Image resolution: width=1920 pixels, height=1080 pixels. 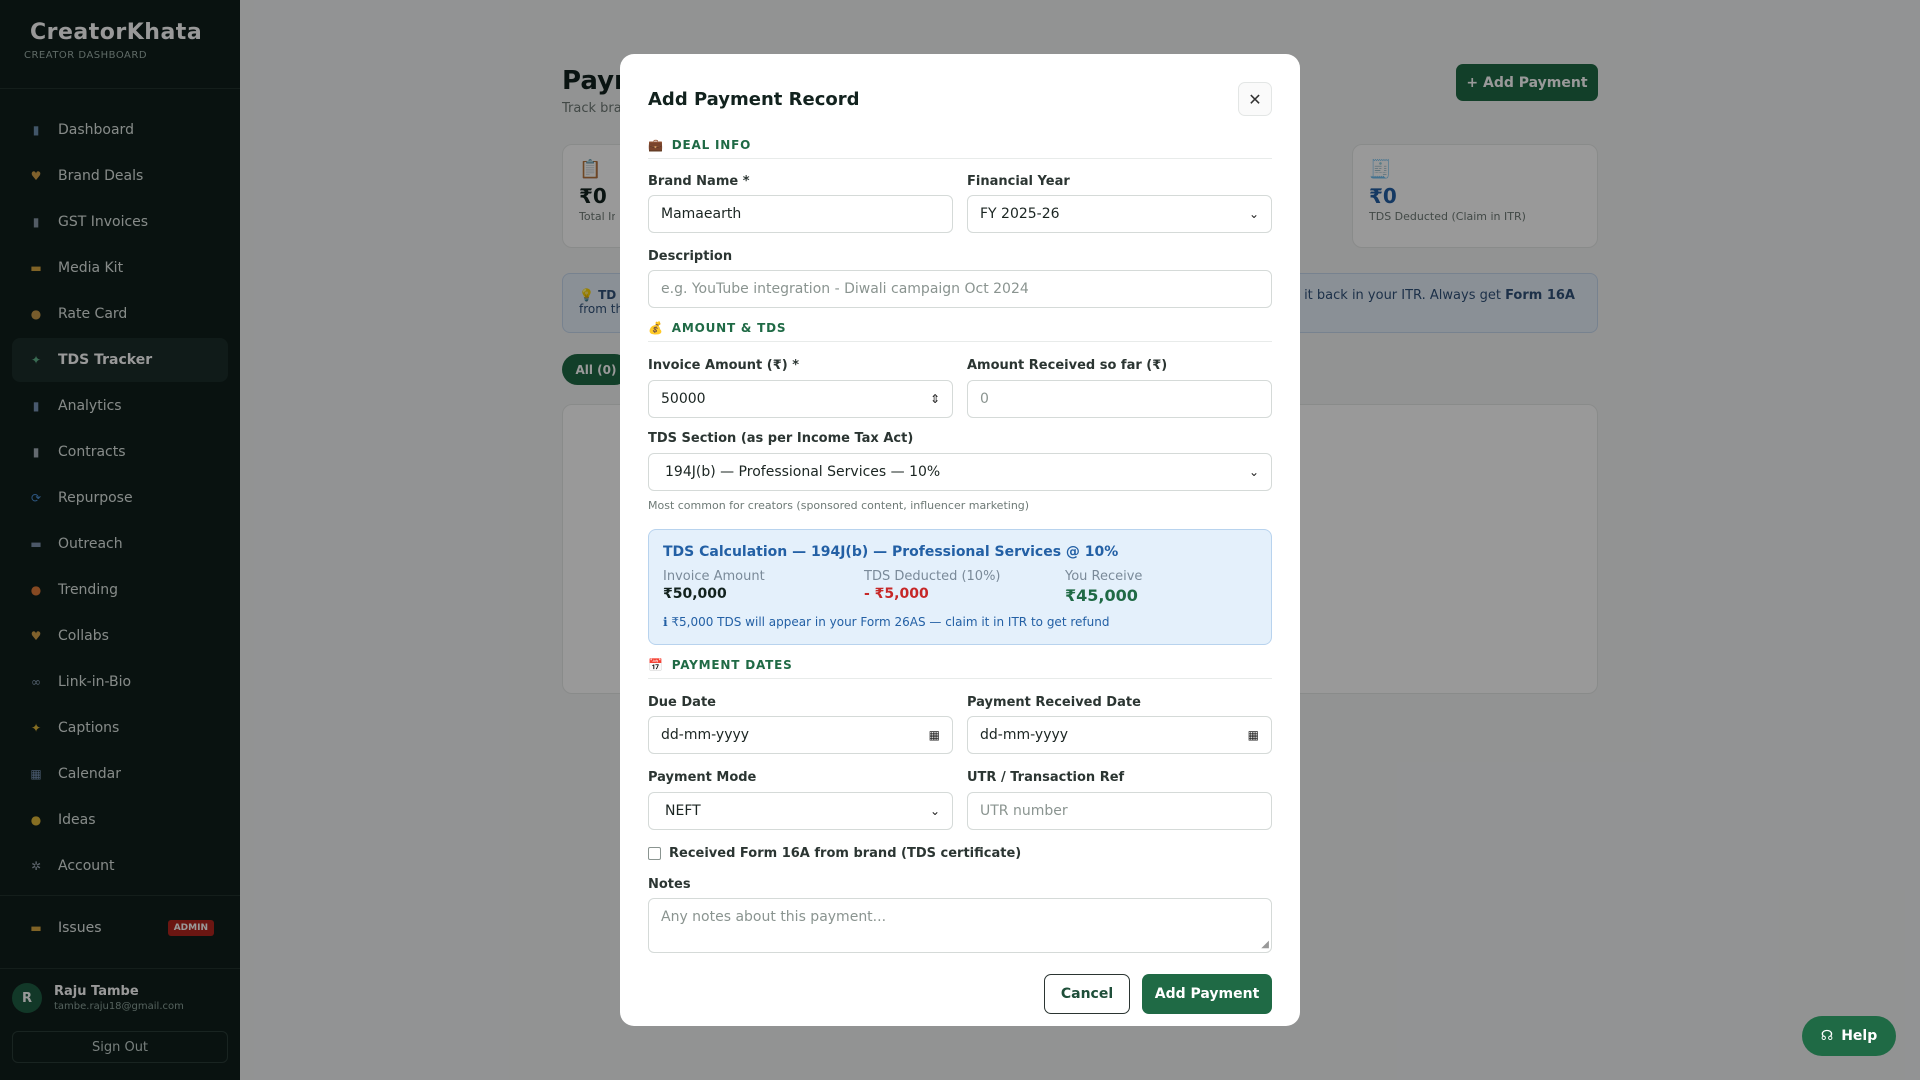 I want to click on calc-value: - ₹5,000, so click(x=896, y=594).